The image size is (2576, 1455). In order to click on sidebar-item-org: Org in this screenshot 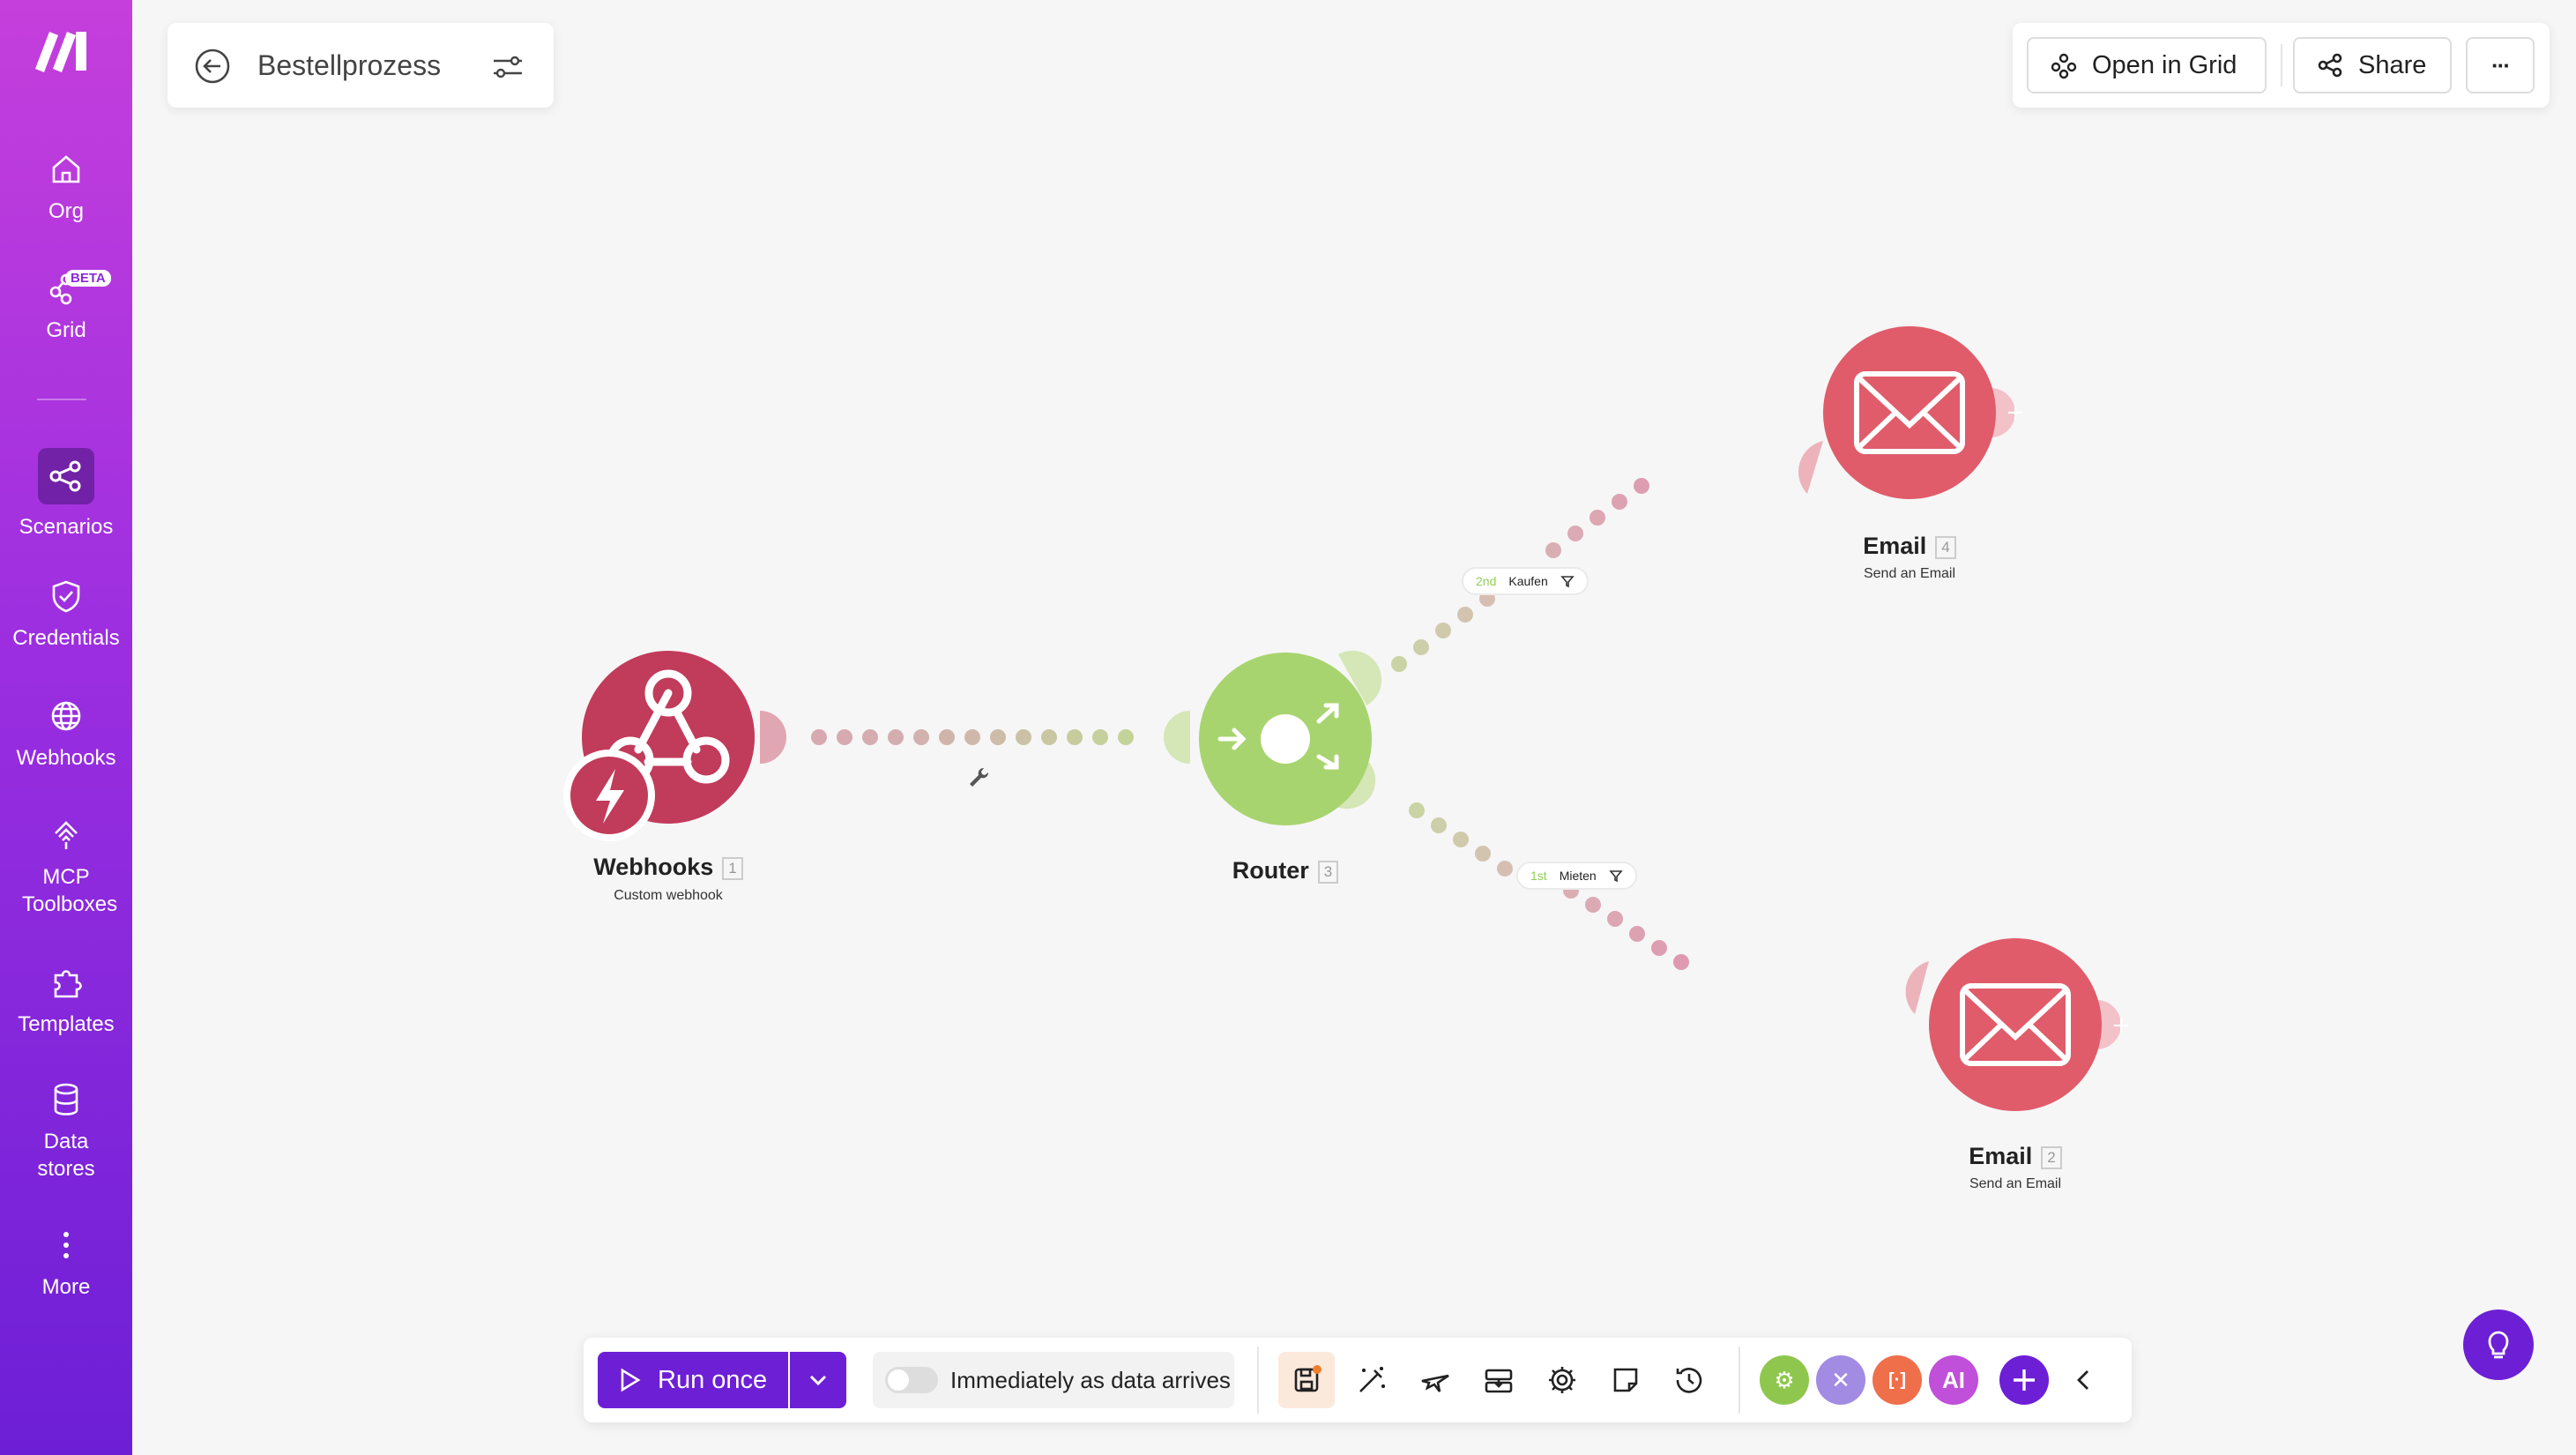, I will do `click(66, 187)`.